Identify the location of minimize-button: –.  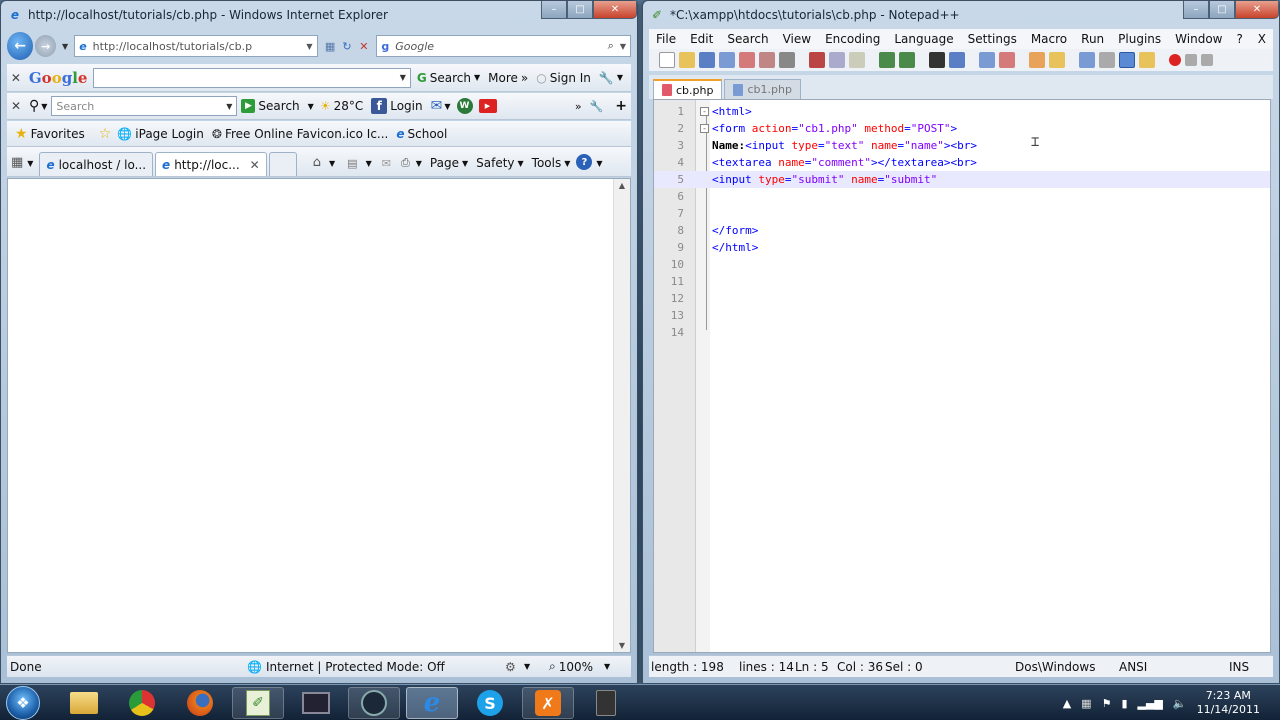
(554, 10).